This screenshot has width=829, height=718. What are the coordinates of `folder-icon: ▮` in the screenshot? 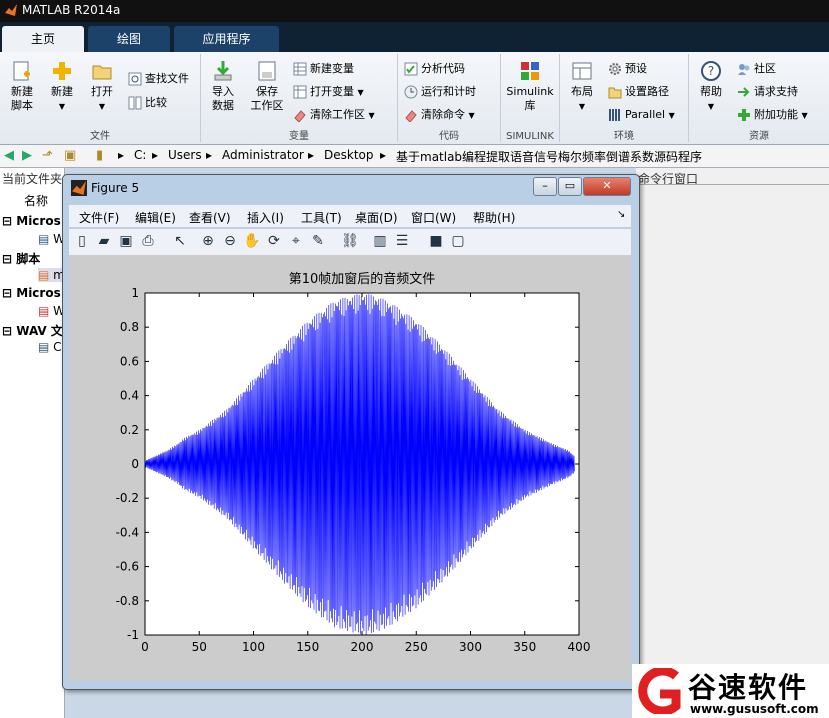 It's located at (100, 155).